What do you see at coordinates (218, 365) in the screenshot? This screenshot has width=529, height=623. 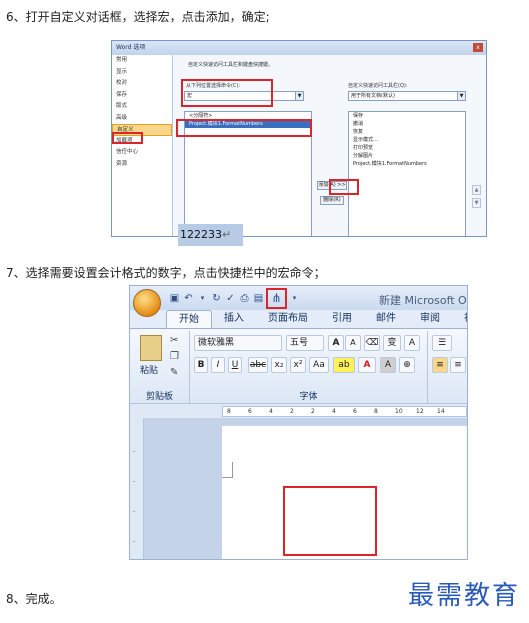 I see `italic-icon: I` at bounding box center [218, 365].